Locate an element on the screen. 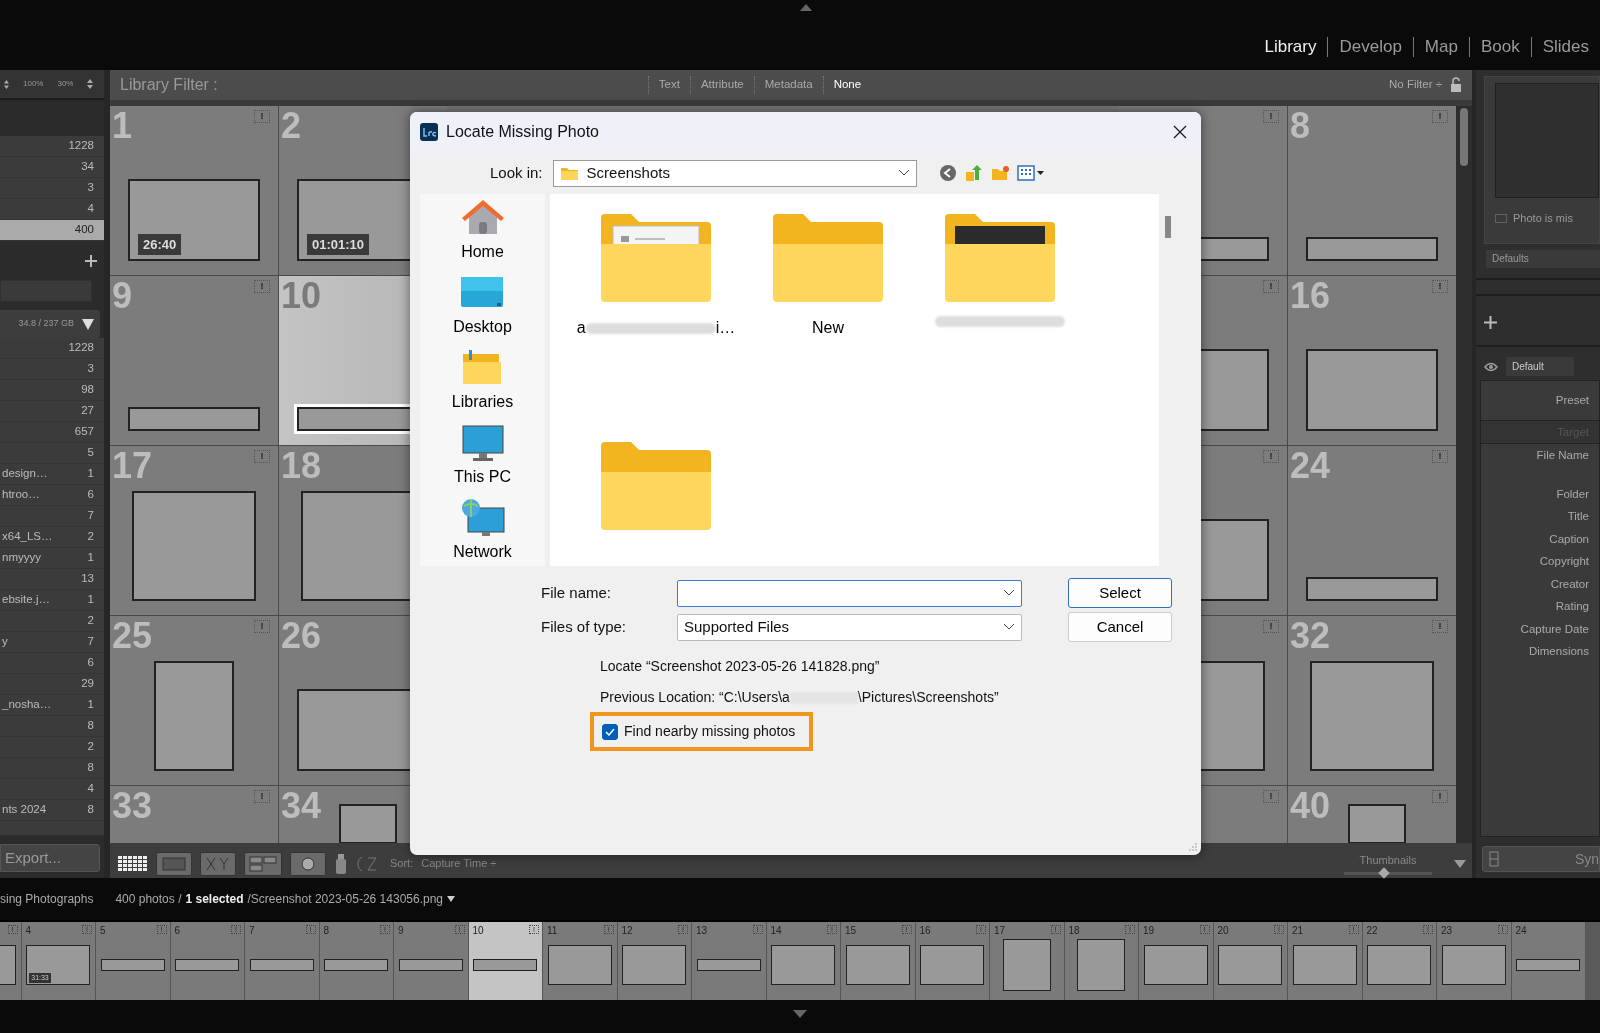 This screenshot has width=1600, height=1033. thumbnail-cell: 17 ! is located at coordinates (194, 530).